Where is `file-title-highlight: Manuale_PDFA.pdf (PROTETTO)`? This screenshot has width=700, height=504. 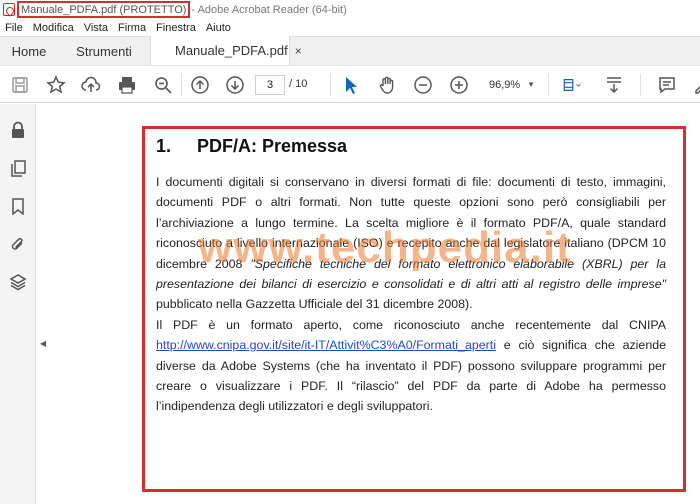 file-title-highlight: Manuale_PDFA.pdf (PROTETTO) is located at coordinates (104, 9).